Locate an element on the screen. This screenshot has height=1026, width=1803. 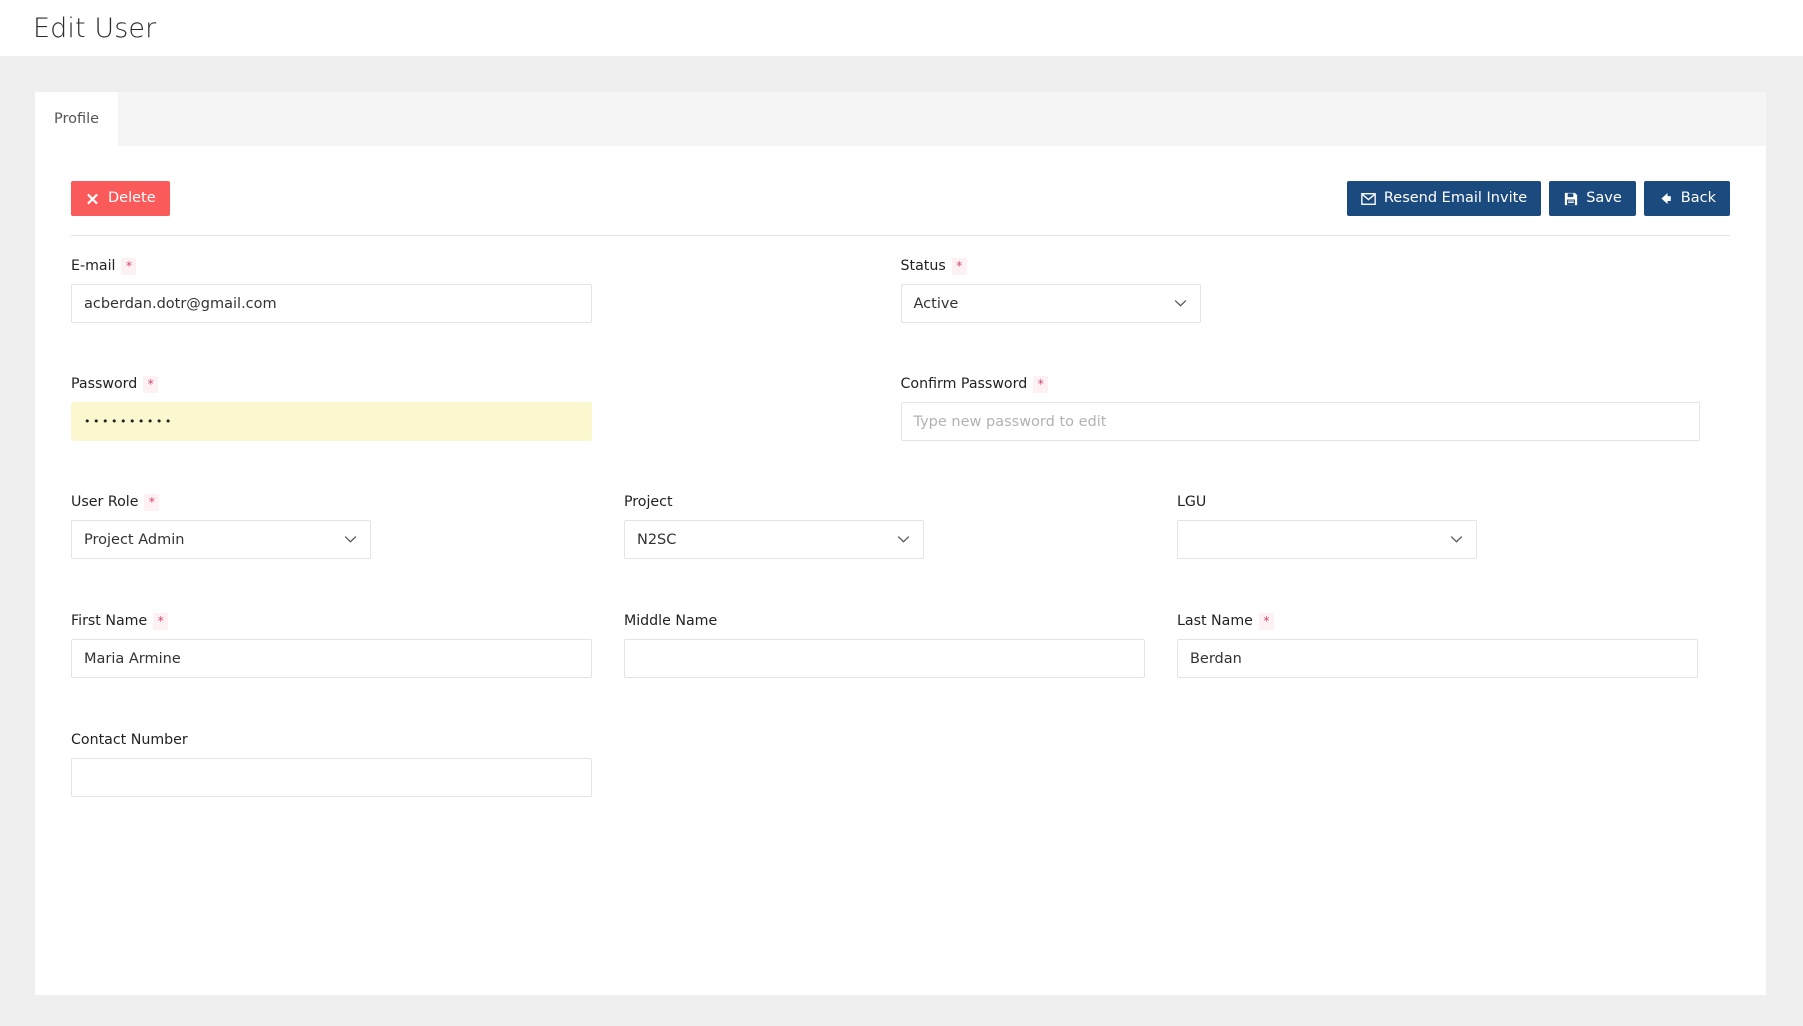
contact-number-label-group: Contact Number is located at coordinates (332, 740).